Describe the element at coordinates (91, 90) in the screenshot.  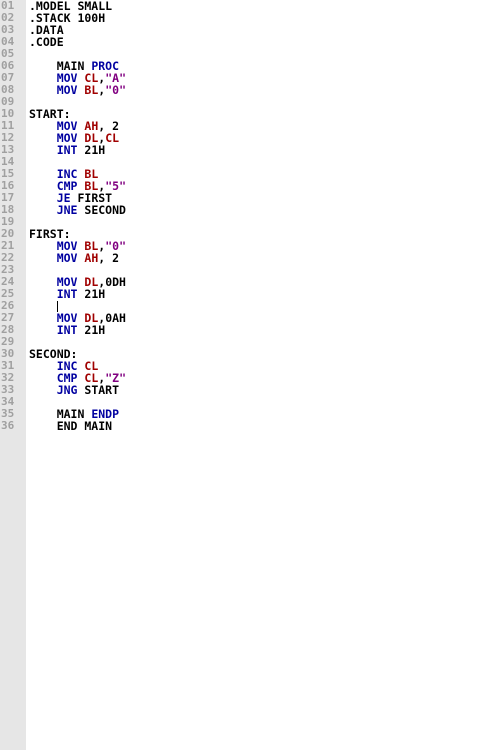
I see `code-token-register: BL` at that location.